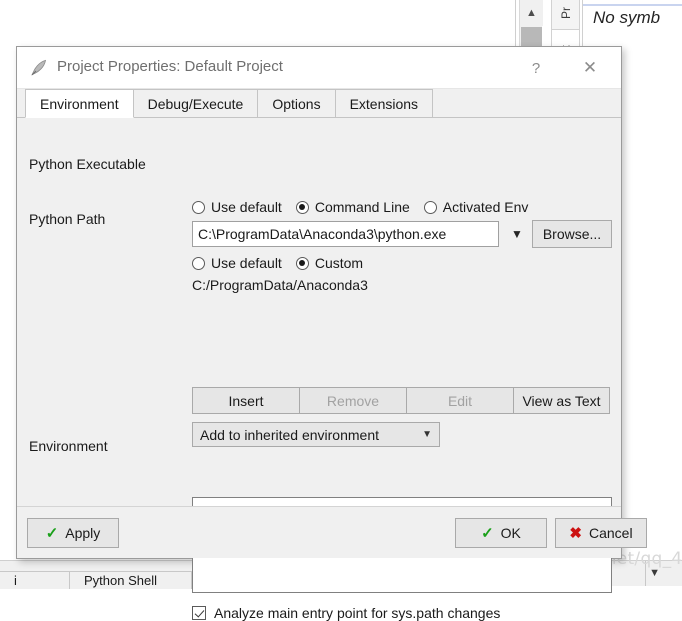 The height and width of the screenshot is (621, 682). What do you see at coordinates (645, 573) in the screenshot?
I see `bottom-bar-divider` at bounding box center [645, 573].